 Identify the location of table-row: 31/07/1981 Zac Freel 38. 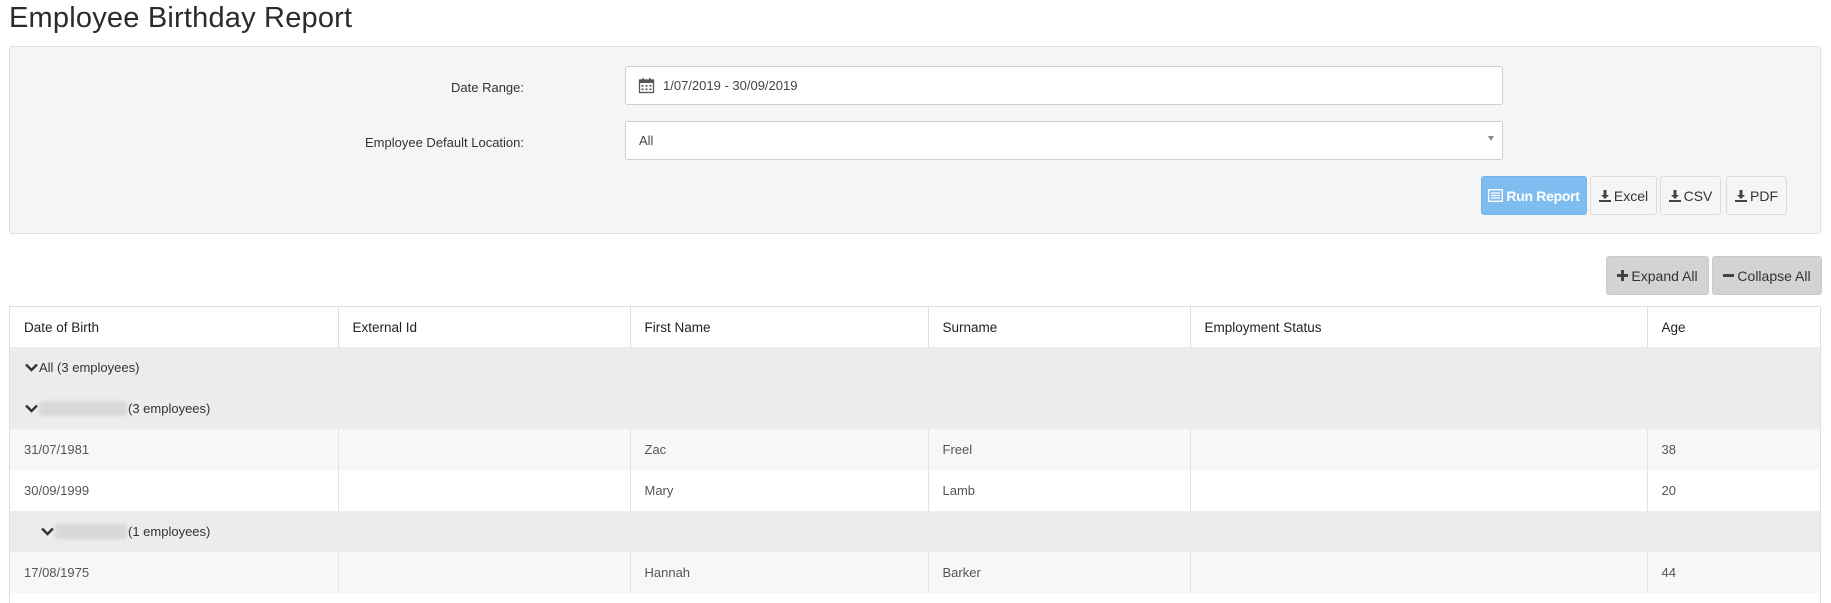
(915, 449).